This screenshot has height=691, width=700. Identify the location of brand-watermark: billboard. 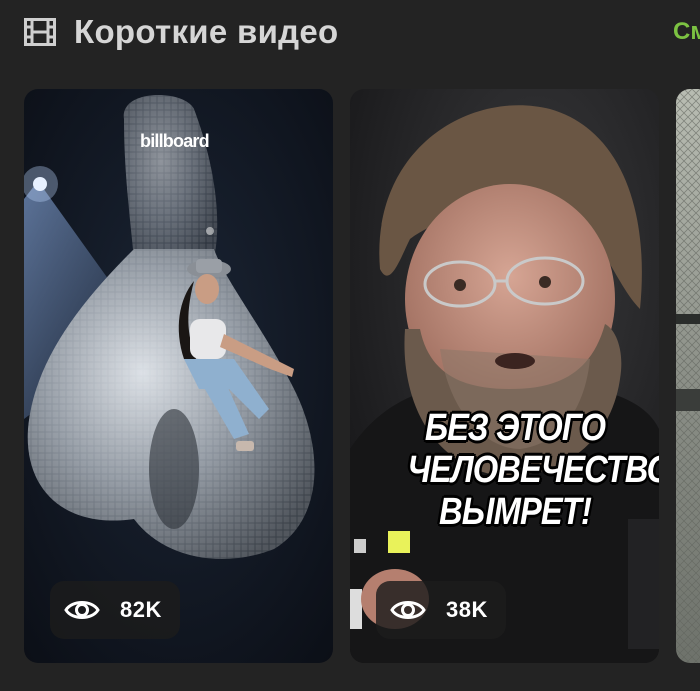
(175, 141).